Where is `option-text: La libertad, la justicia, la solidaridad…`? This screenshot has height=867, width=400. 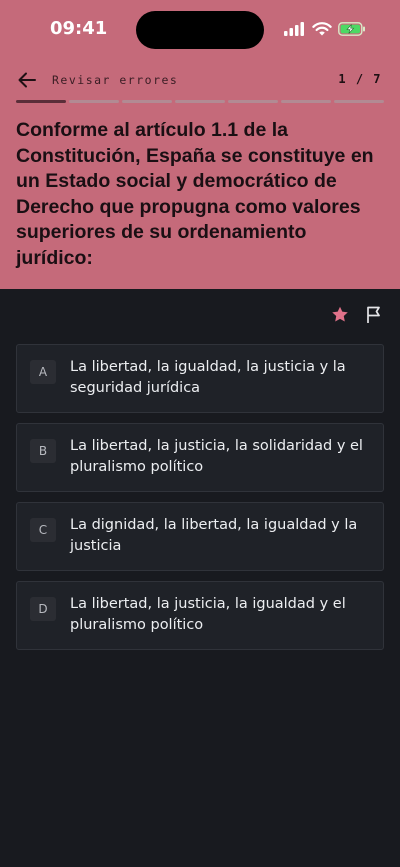
option-text: La libertad, la justicia, la solidaridad… is located at coordinates (216, 456).